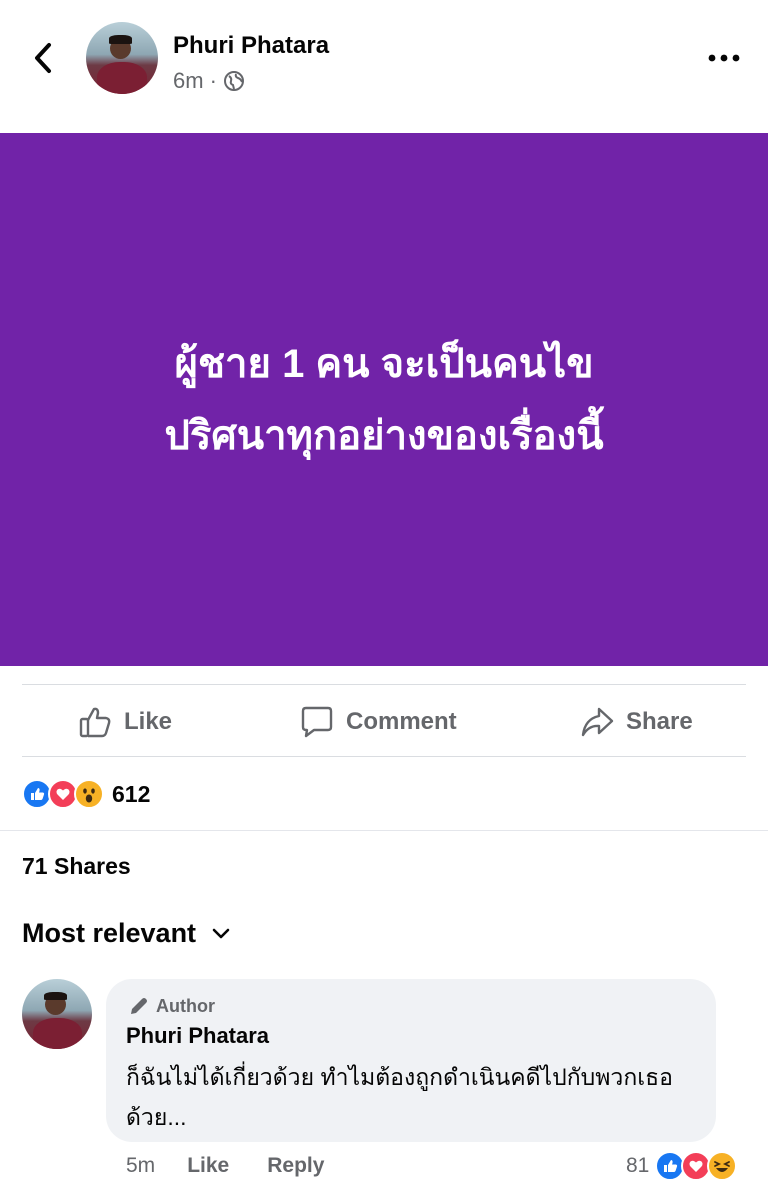 This screenshot has width=768, height=1200. What do you see at coordinates (722, 1166) in the screenshot?
I see `haha-reaction-icon` at bounding box center [722, 1166].